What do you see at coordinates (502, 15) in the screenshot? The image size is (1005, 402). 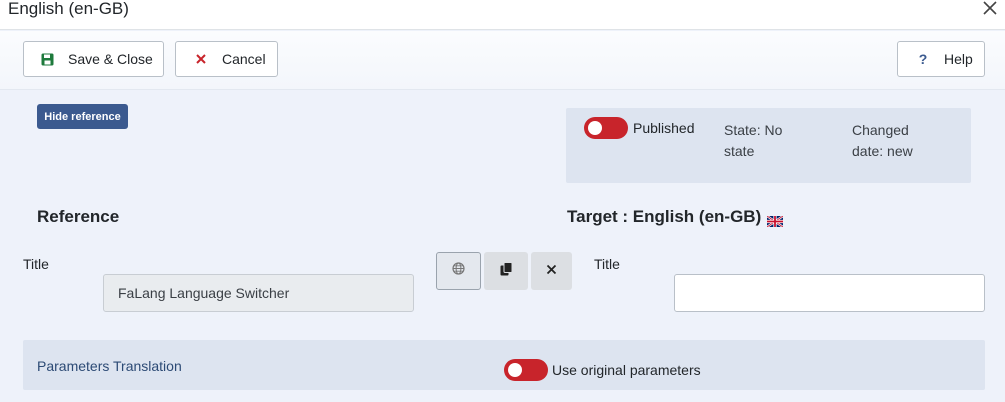 I see `window-titlebar: English (en-GB)` at bounding box center [502, 15].